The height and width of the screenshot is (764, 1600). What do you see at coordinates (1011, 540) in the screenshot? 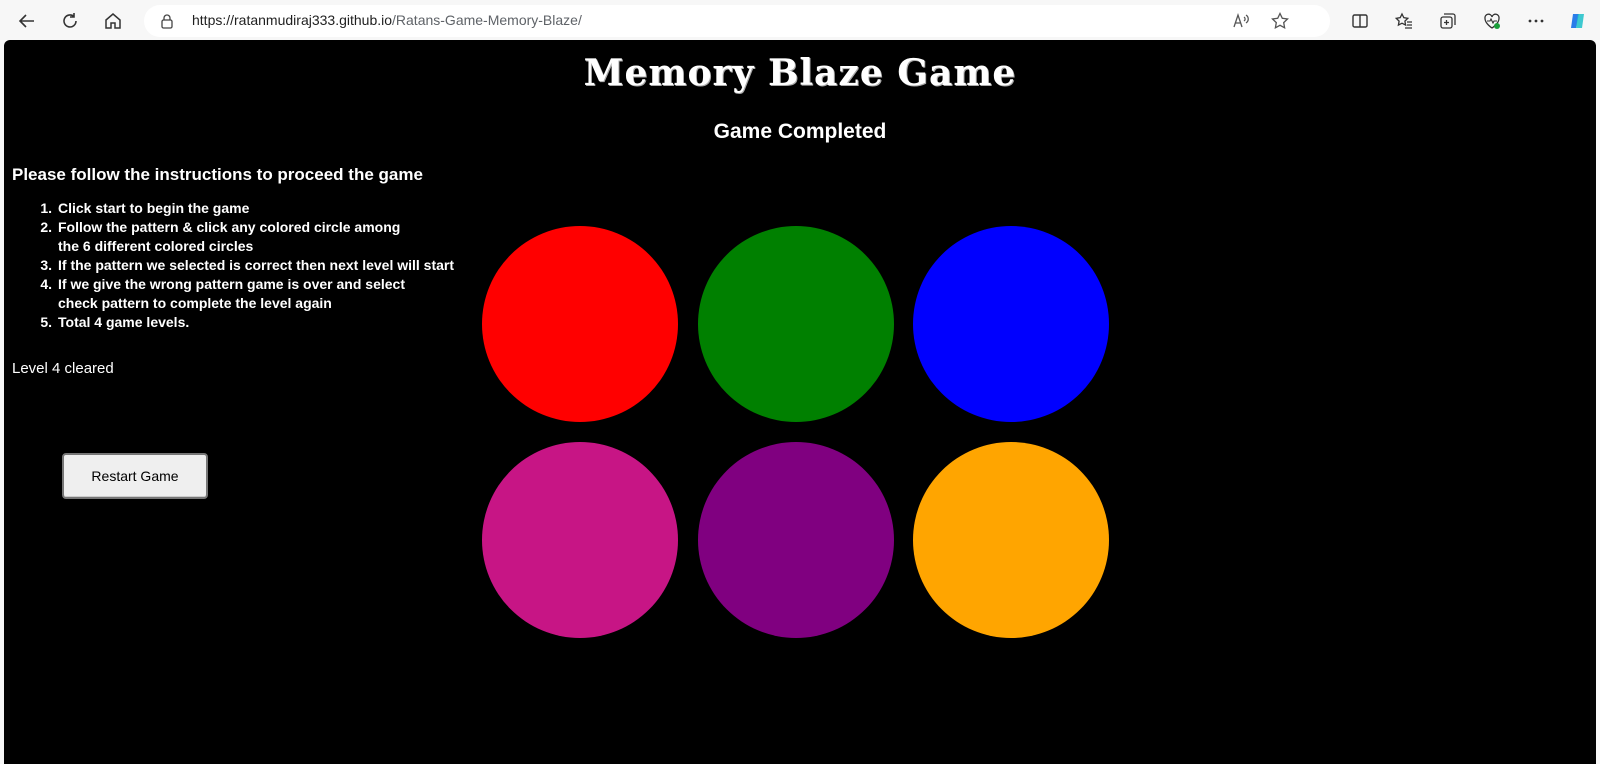
I see `orange-circle` at bounding box center [1011, 540].